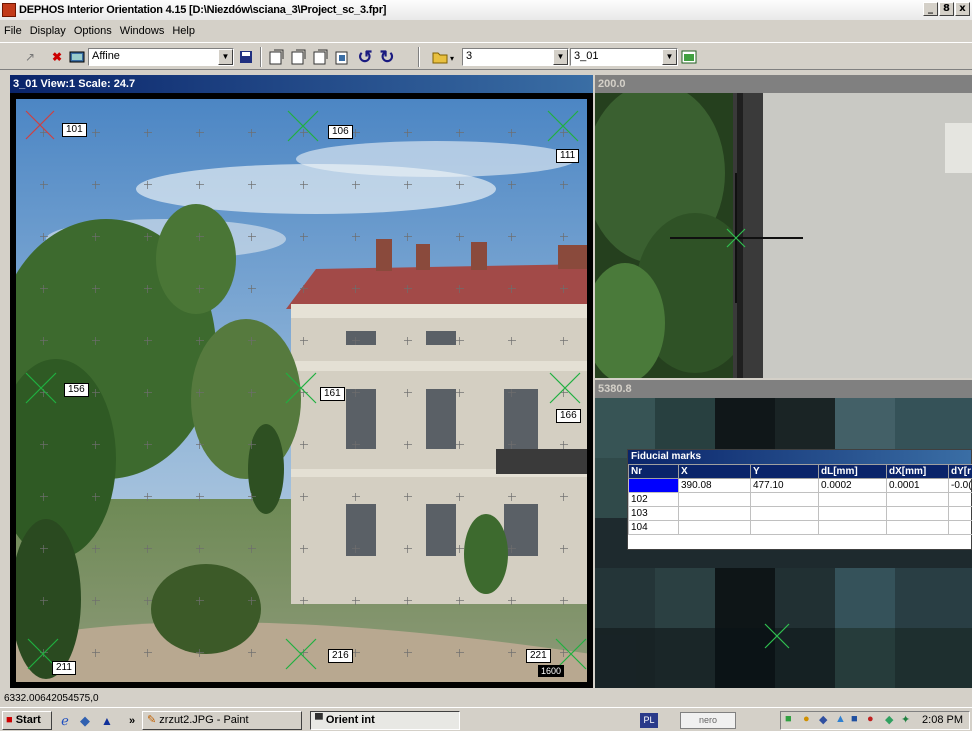 The height and width of the screenshot is (731, 972). What do you see at coordinates (343, 57) in the screenshot?
I see `fiducial-tool-4-icon` at bounding box center [343, 57].